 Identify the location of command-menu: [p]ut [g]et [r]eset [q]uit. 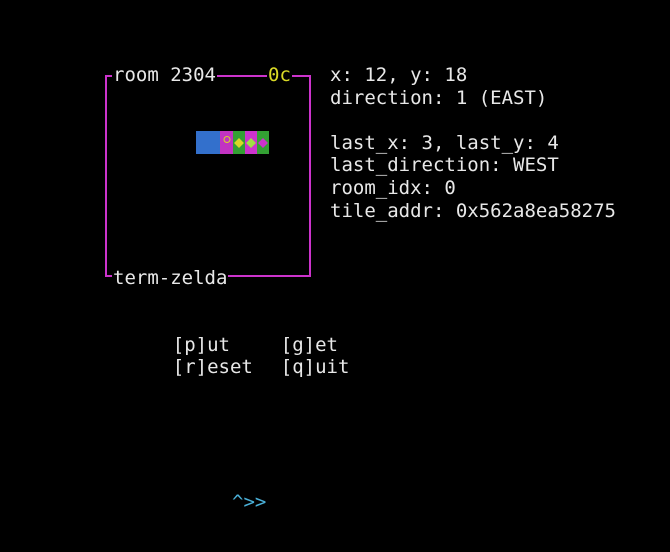
(238, 345).